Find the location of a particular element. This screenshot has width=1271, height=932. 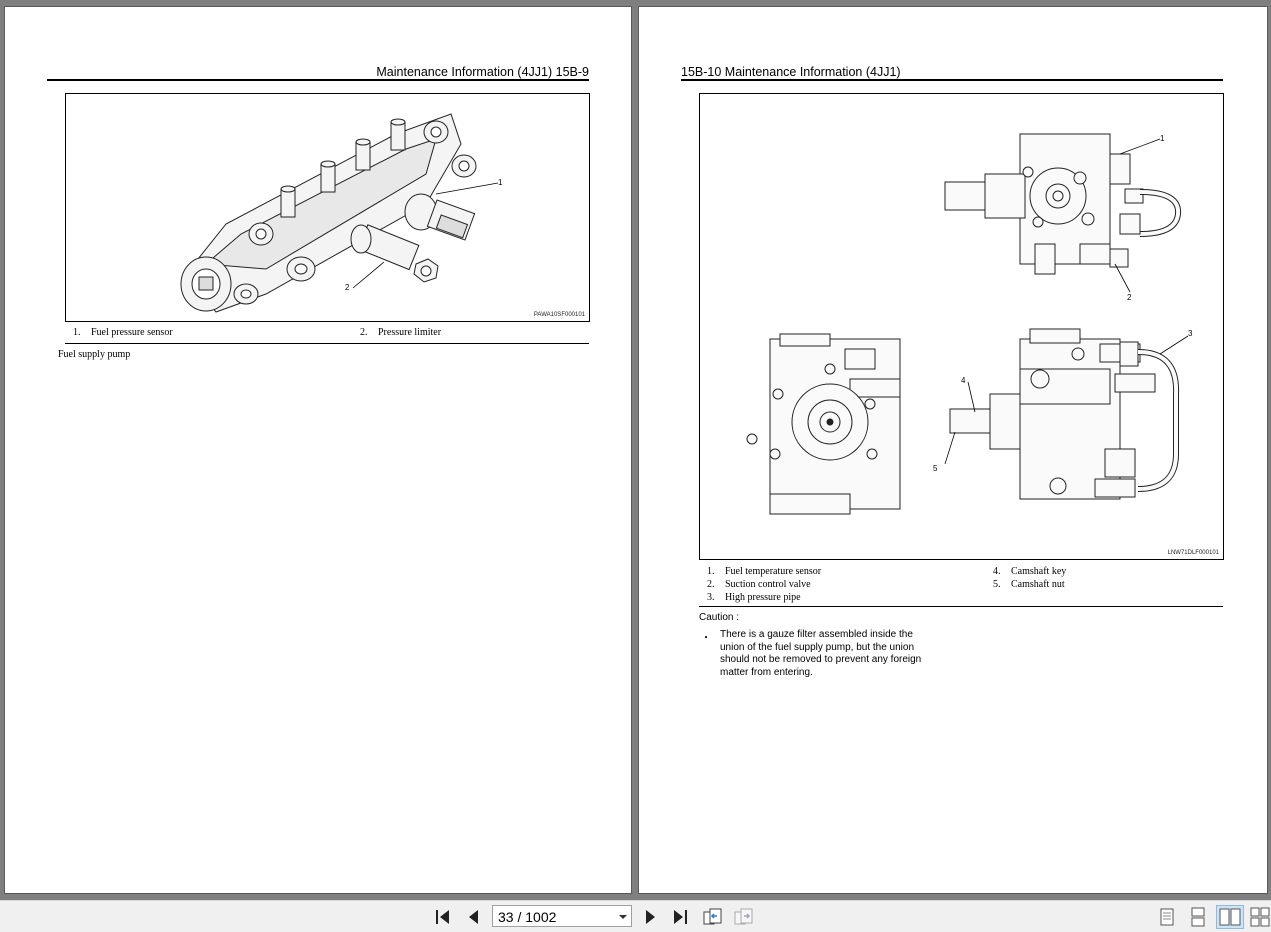

go-forward-view-button is located at coordinates (744, 917).